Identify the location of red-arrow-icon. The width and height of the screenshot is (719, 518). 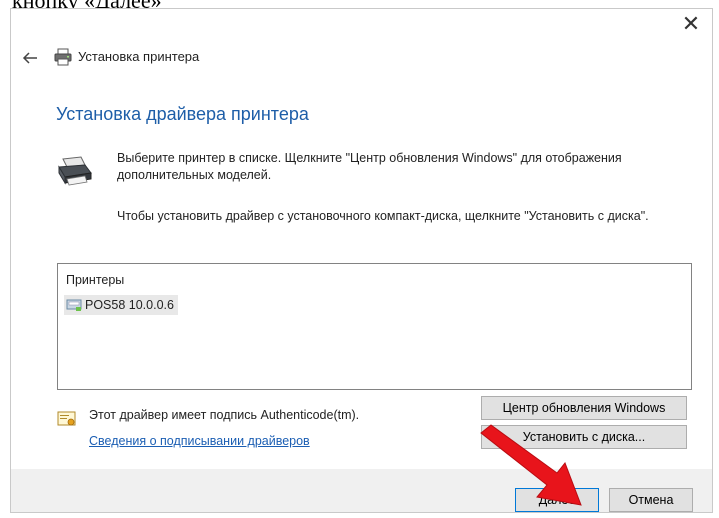
(531, 465).